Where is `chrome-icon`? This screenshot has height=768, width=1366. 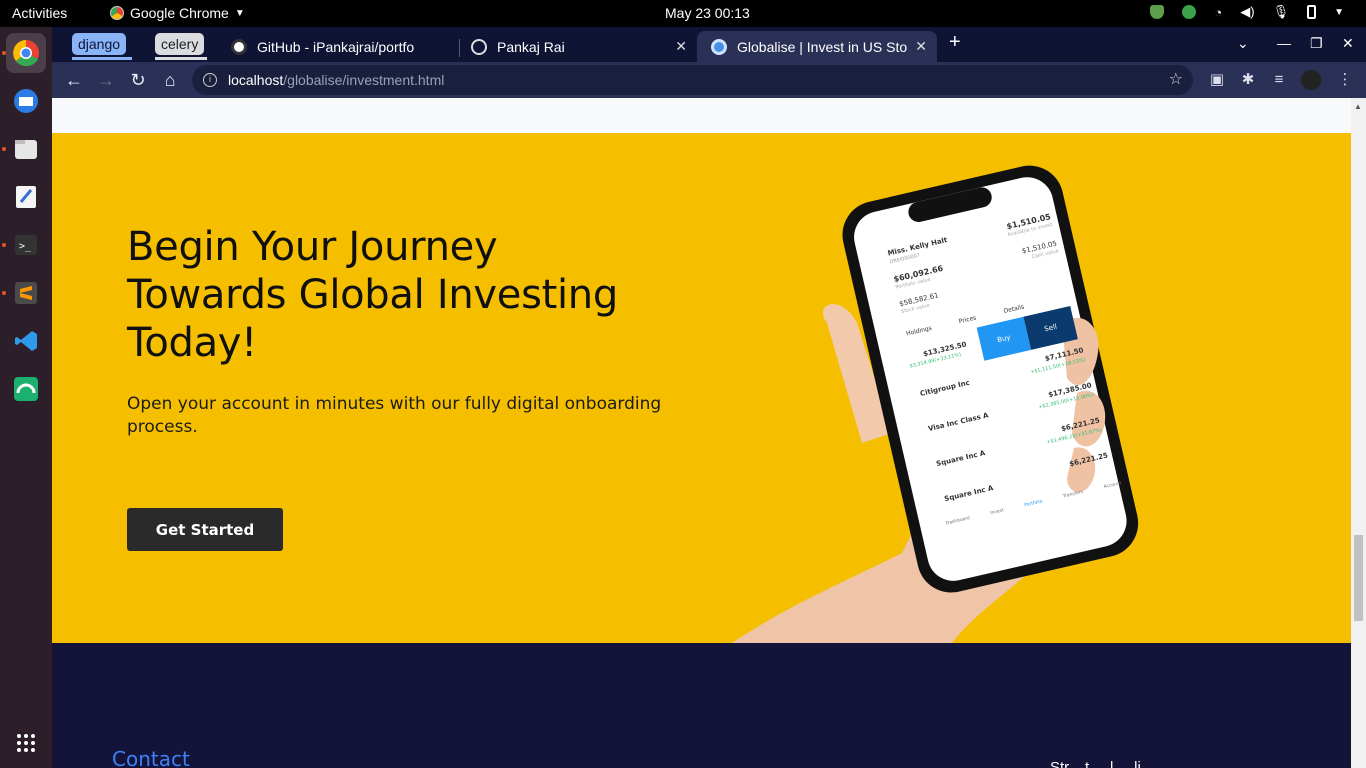
chrome-icon is located at coordinates (26, 53).